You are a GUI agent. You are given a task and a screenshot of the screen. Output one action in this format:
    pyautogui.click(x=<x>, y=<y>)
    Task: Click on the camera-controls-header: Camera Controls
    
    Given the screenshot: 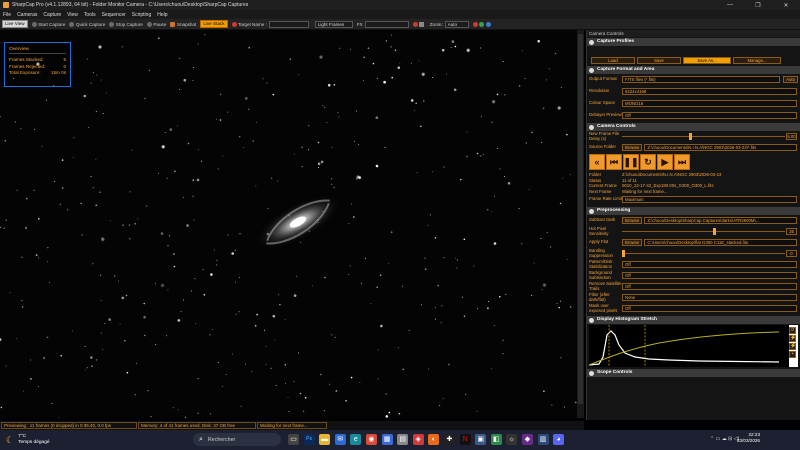 What is the action you would take?
    pyautogui.click(x=693, y=127)
    